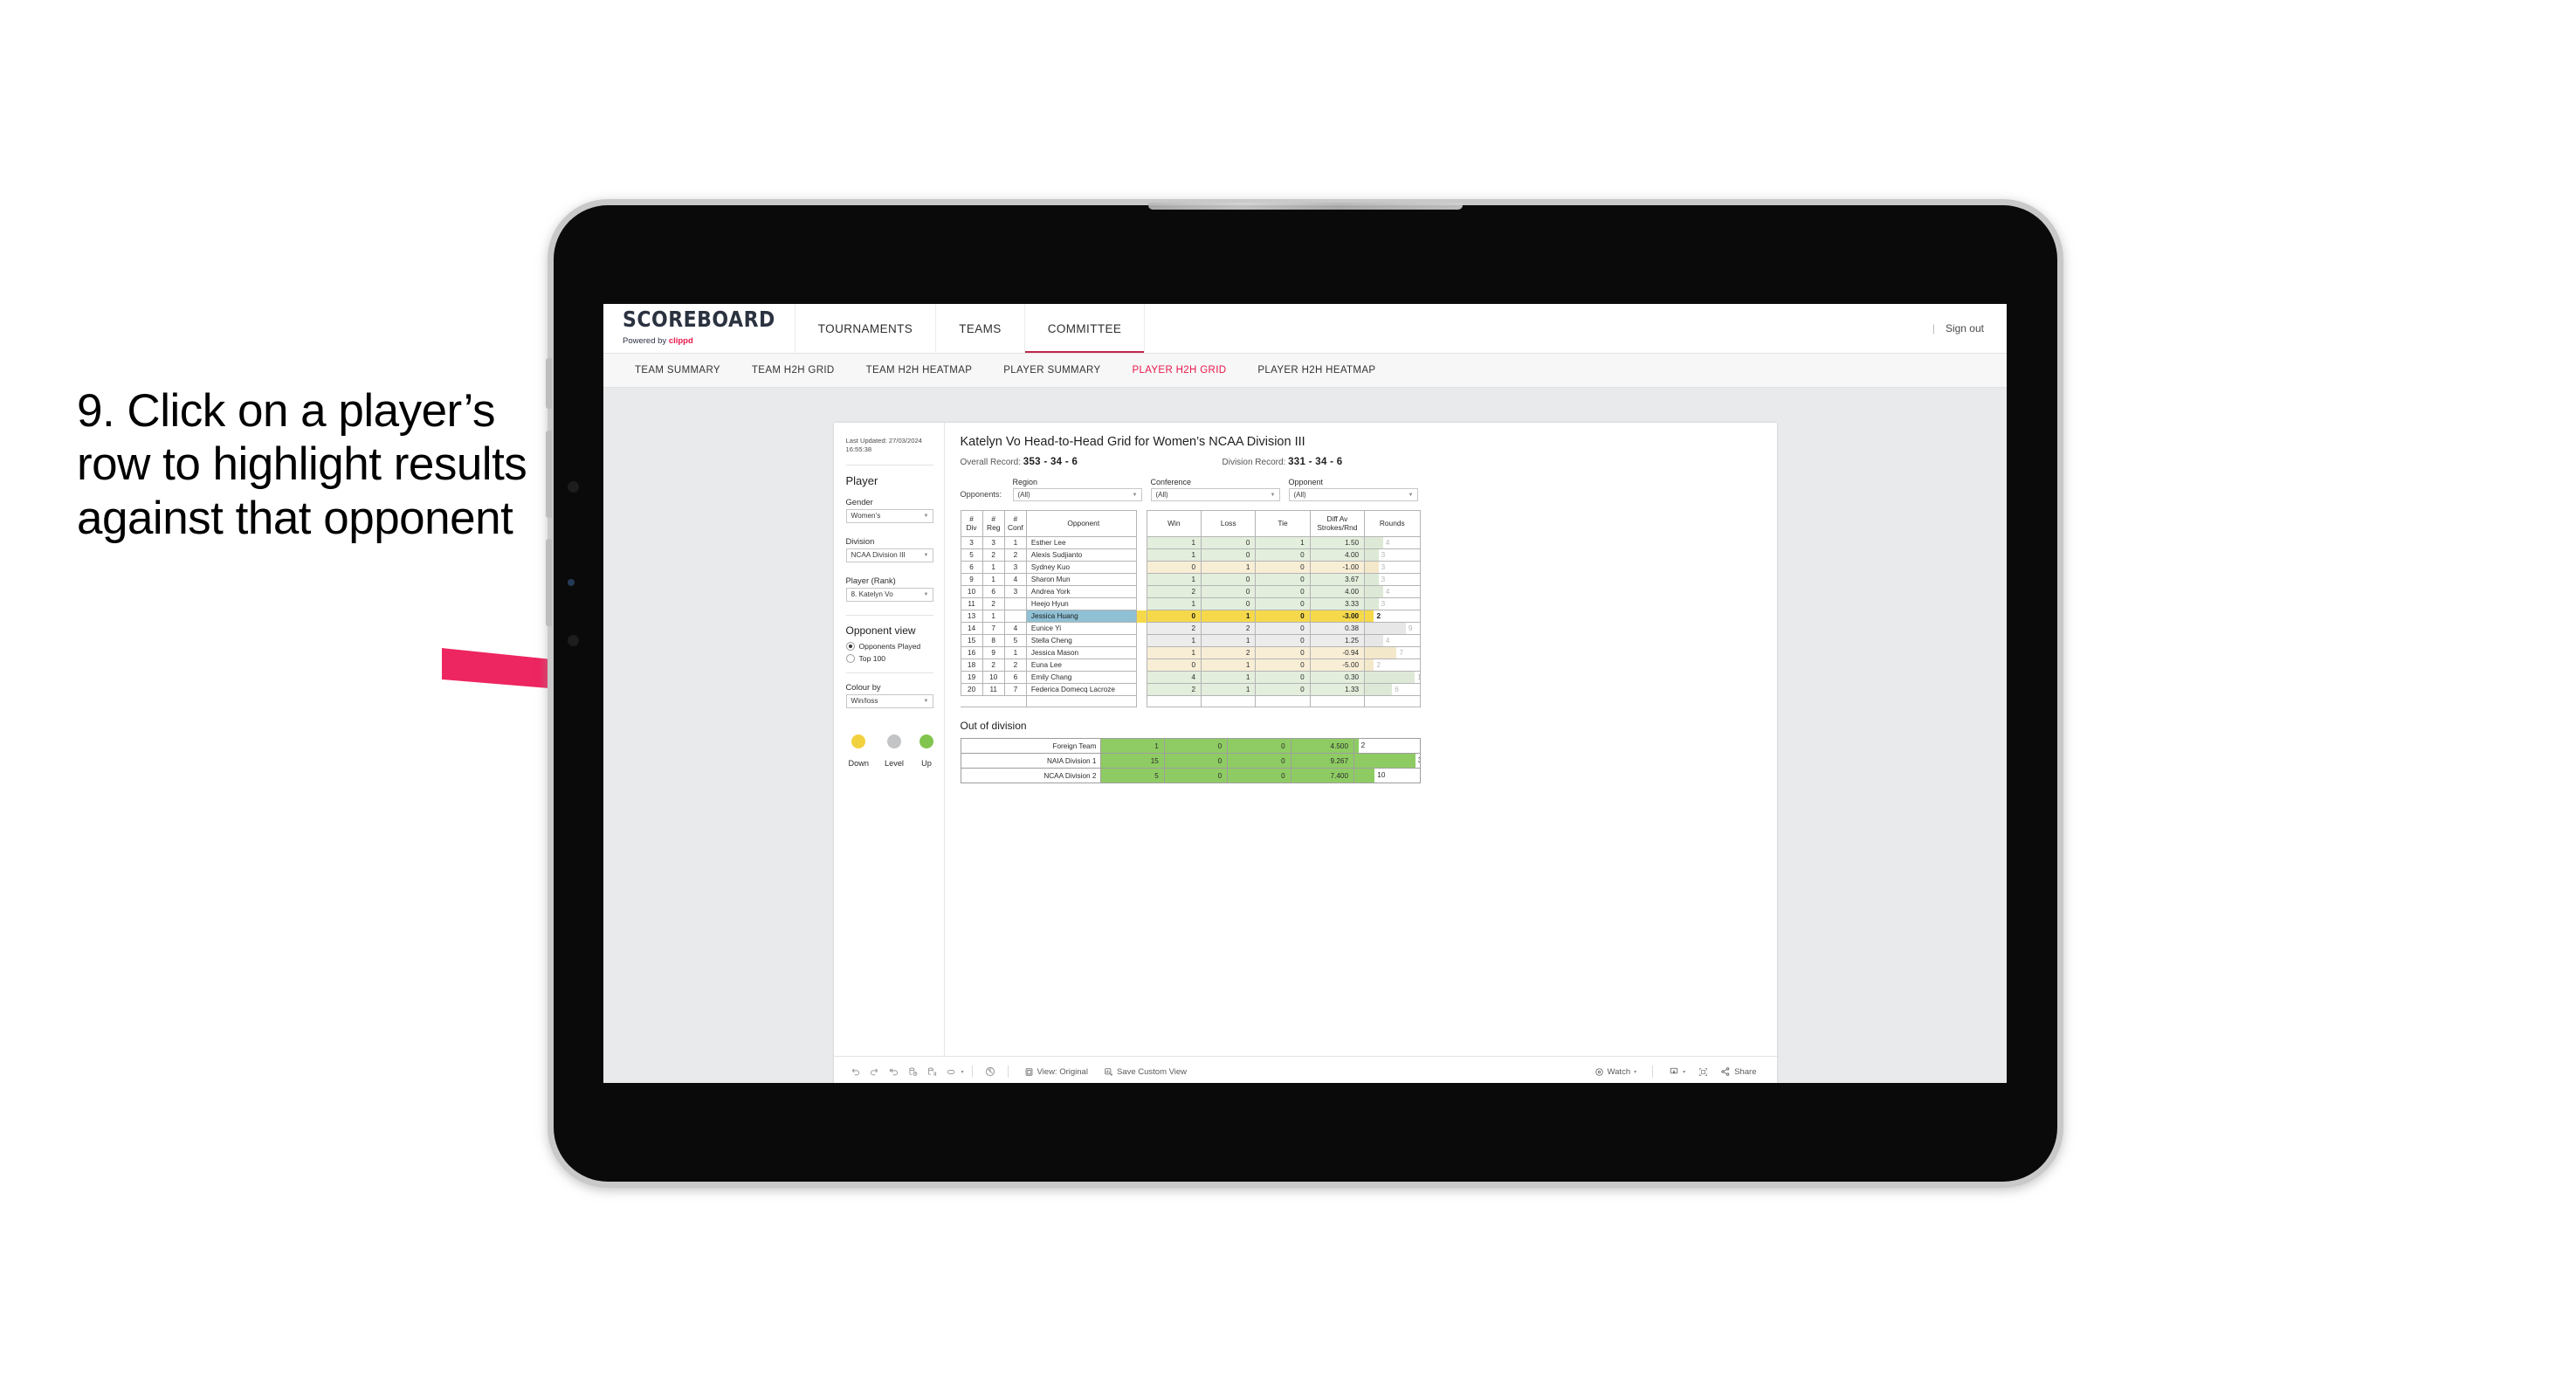 This screenshot has width=2576, height=1386. What do you see at coordinates (1392, 616) in the screenshot?
I see `cell-rounds: 2` at bounding box center [1392, 616].